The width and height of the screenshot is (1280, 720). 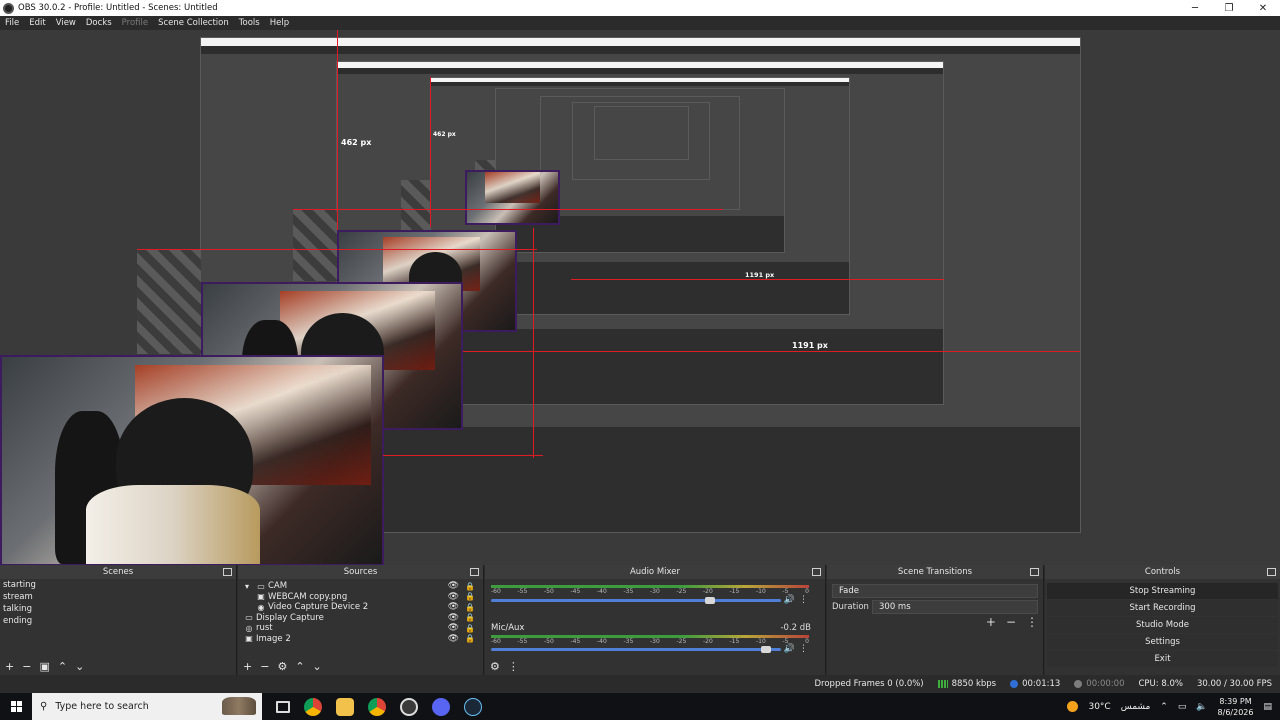 What do you see at coordinates (360, 618) in the screenshot?
I see `source-item-display-capture: ▭ Display Capture 👁 🔒` at bounding box center [360, 618].